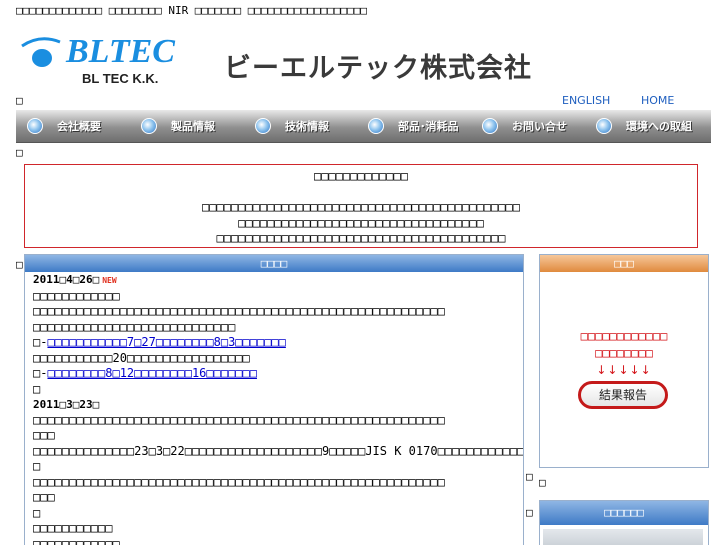  I want to click on news-date: 2011□3□23□, so click(66, 404).